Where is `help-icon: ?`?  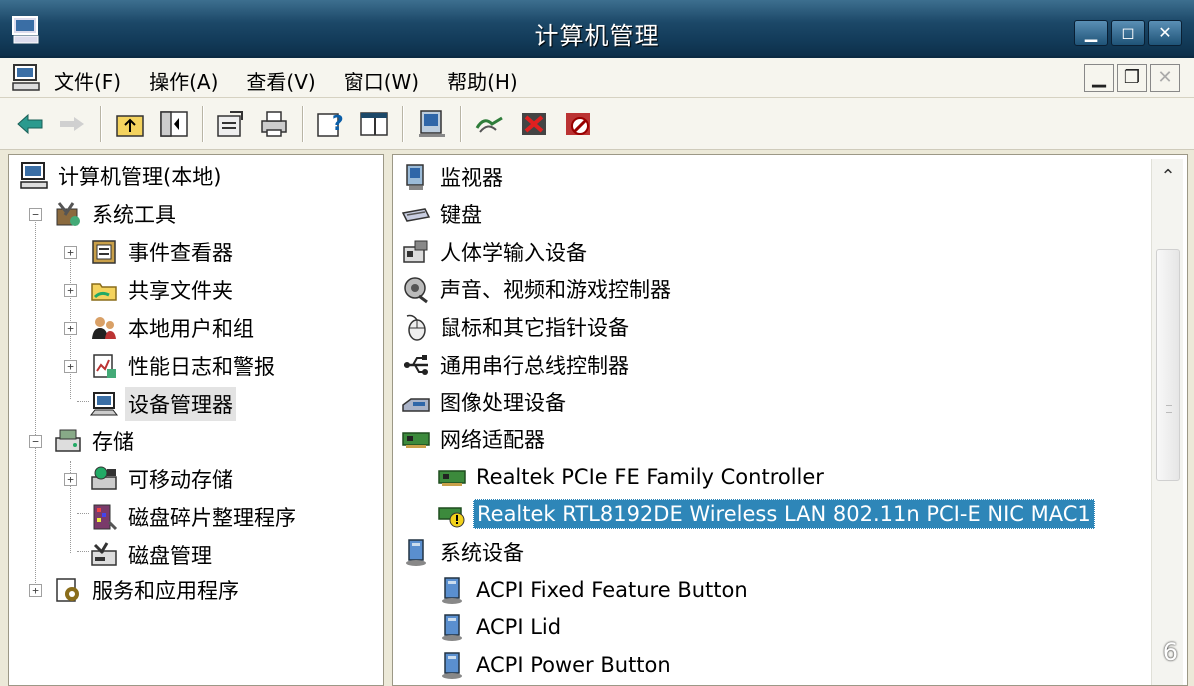
help-icon: ? is located at coordinates (330, 124).